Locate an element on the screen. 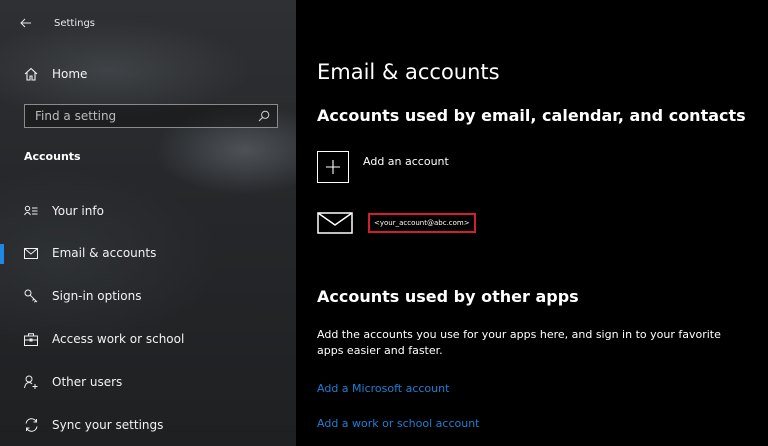  search-input is located at coordinates (139, 116).